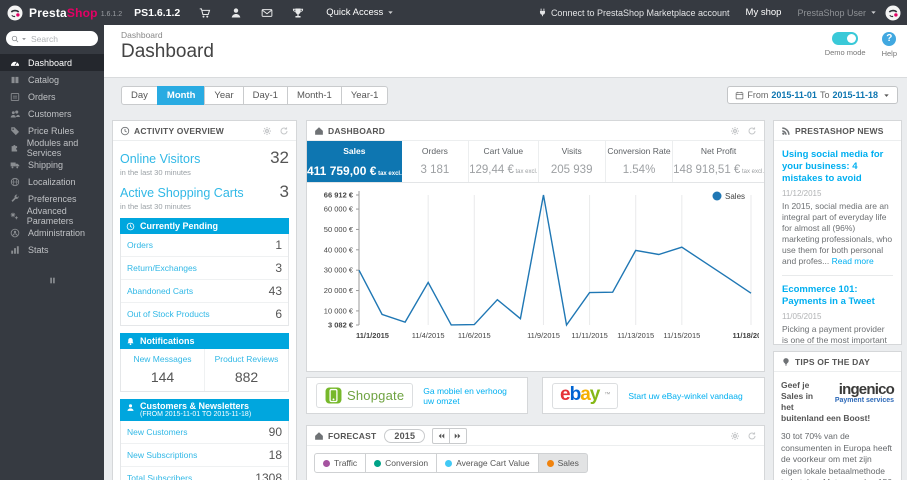  Describe the element at coordinates (15, 250) in the screenshot. I see `bars-icon` at that location.